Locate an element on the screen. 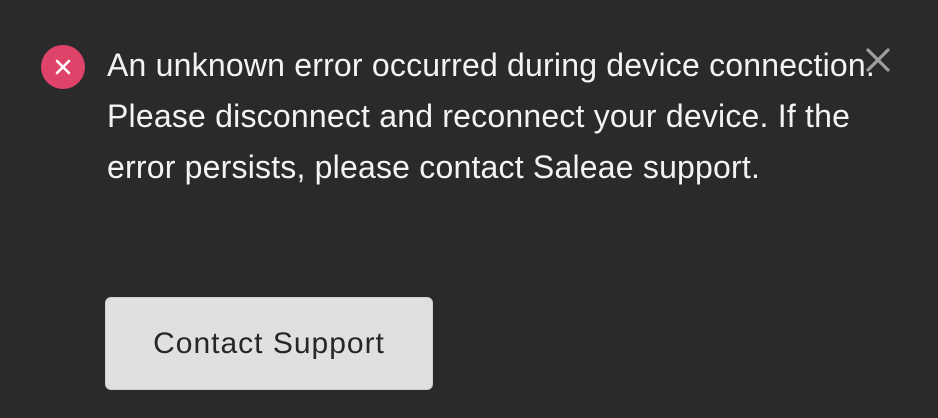  x-mark-icon is located at coordinates (63, 67).